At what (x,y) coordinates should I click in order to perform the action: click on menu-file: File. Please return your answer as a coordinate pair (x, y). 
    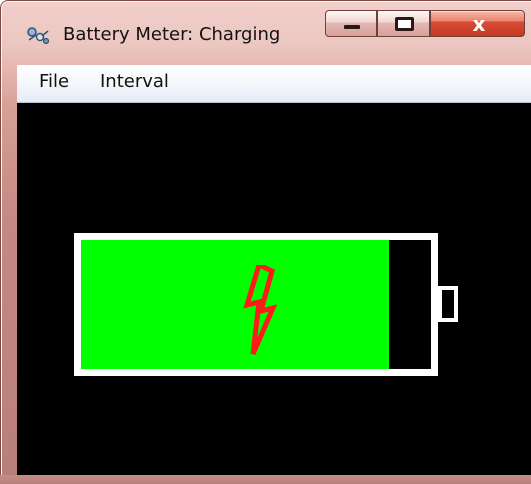
    Looking at the image, I should click on (54, 82).